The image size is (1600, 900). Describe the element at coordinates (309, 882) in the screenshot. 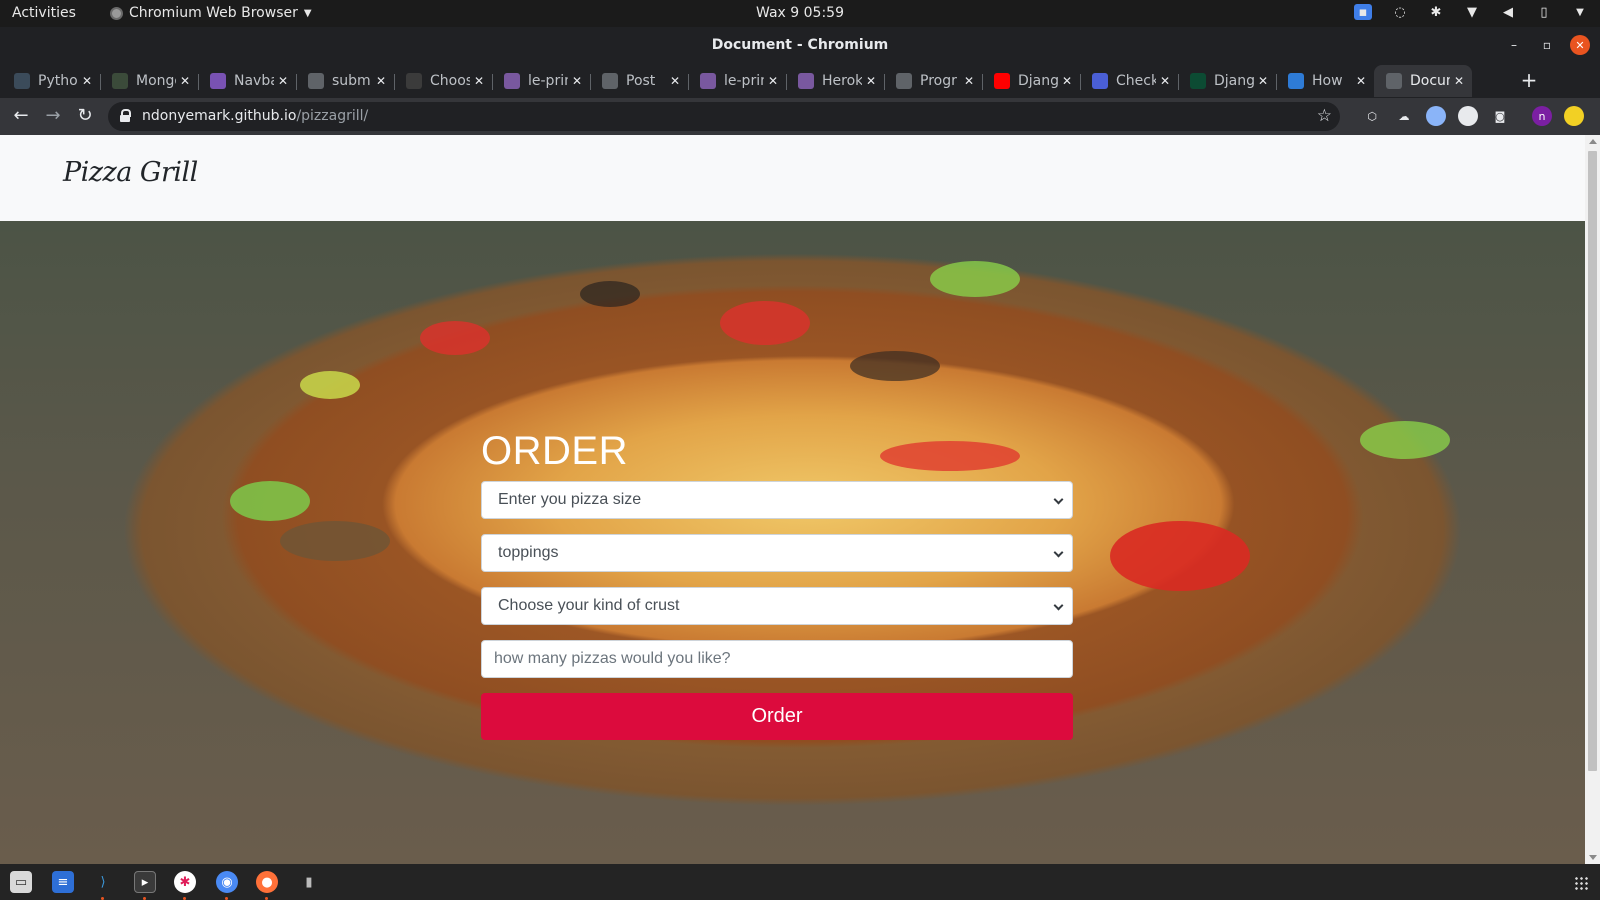

I see `trash-icon: ▮` at that location.